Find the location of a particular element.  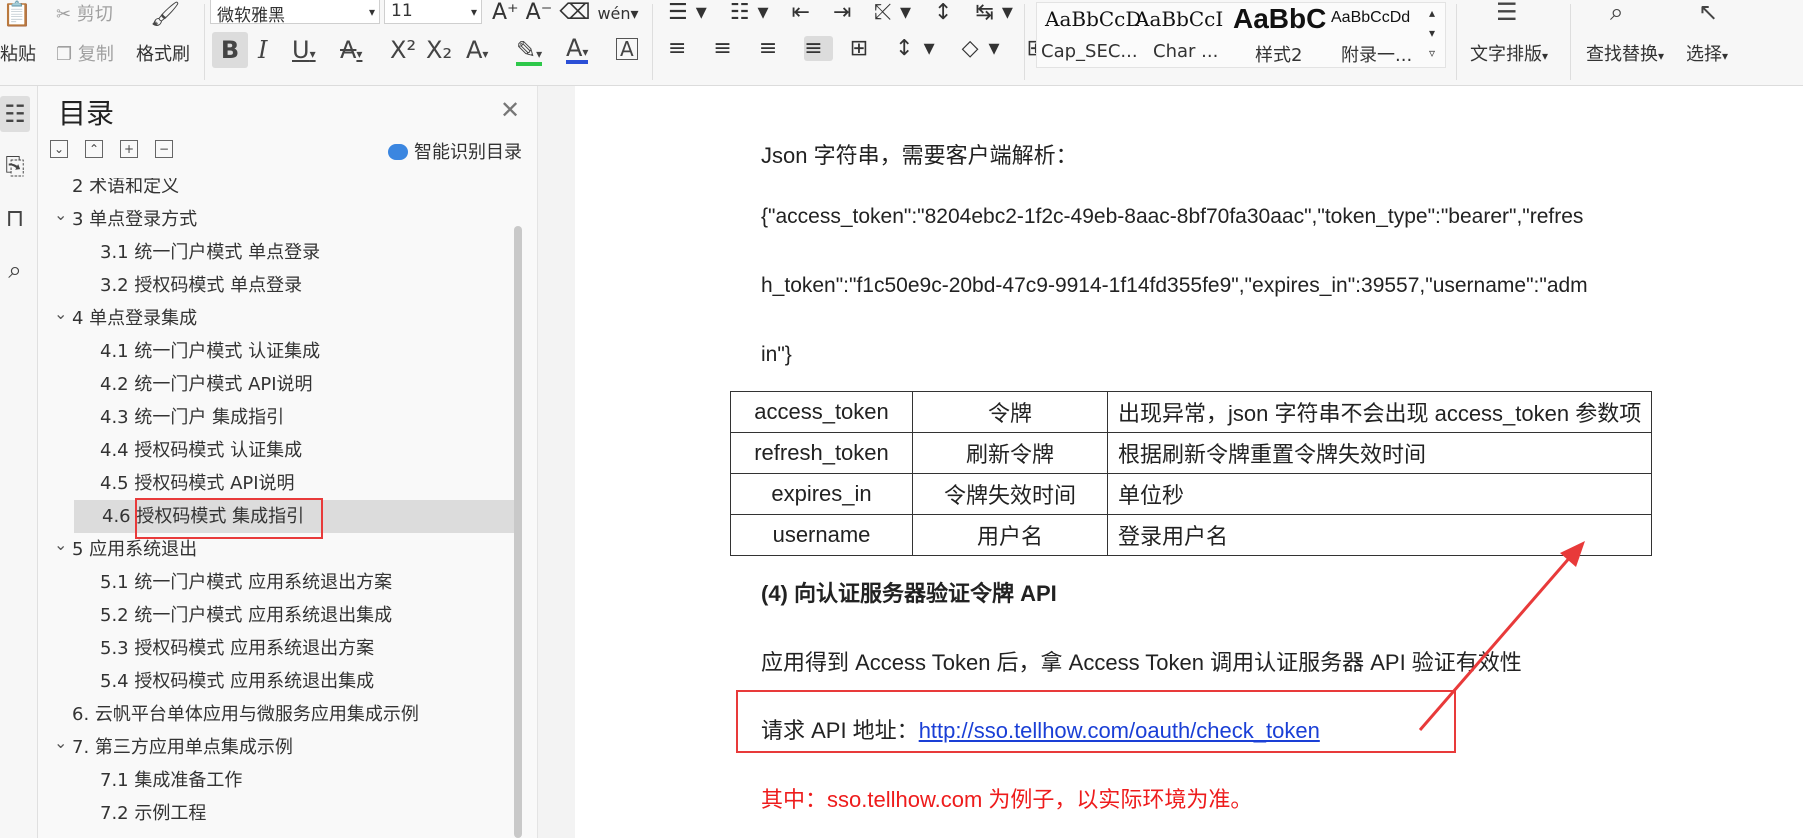

annotation-arrow is located at coordinates (1501, 636).